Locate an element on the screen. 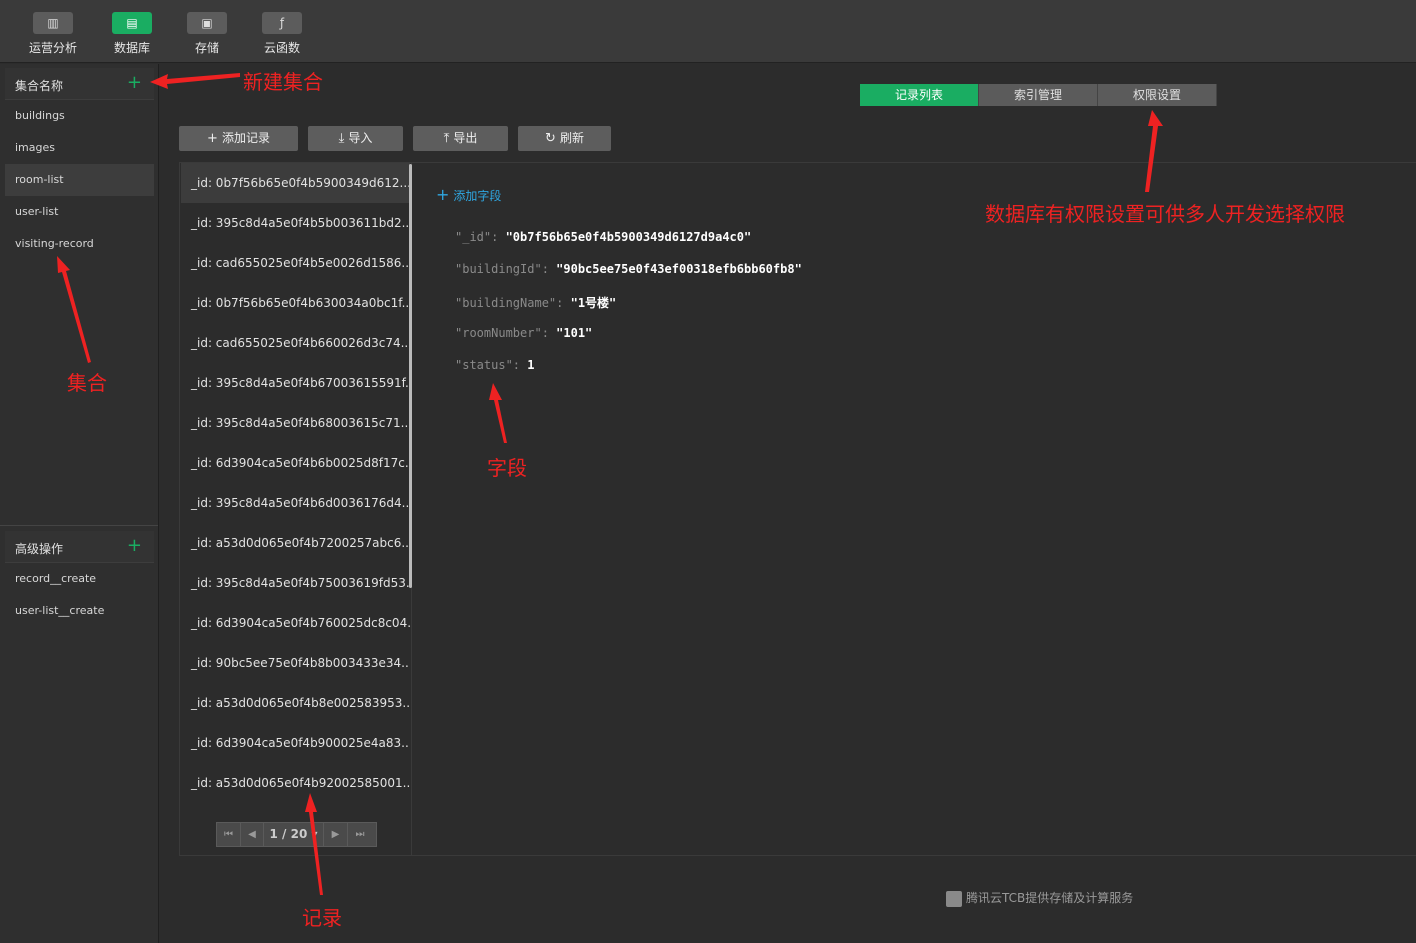 The height and width of the screenshot is (943, 1416). database-icon: ▤ is located at coordinates (132, 23).